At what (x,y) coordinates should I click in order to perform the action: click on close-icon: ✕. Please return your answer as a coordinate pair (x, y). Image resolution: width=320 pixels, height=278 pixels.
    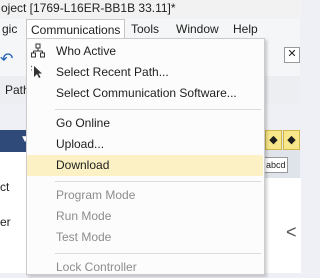
    Looking at the image, I should click on (292, 55).